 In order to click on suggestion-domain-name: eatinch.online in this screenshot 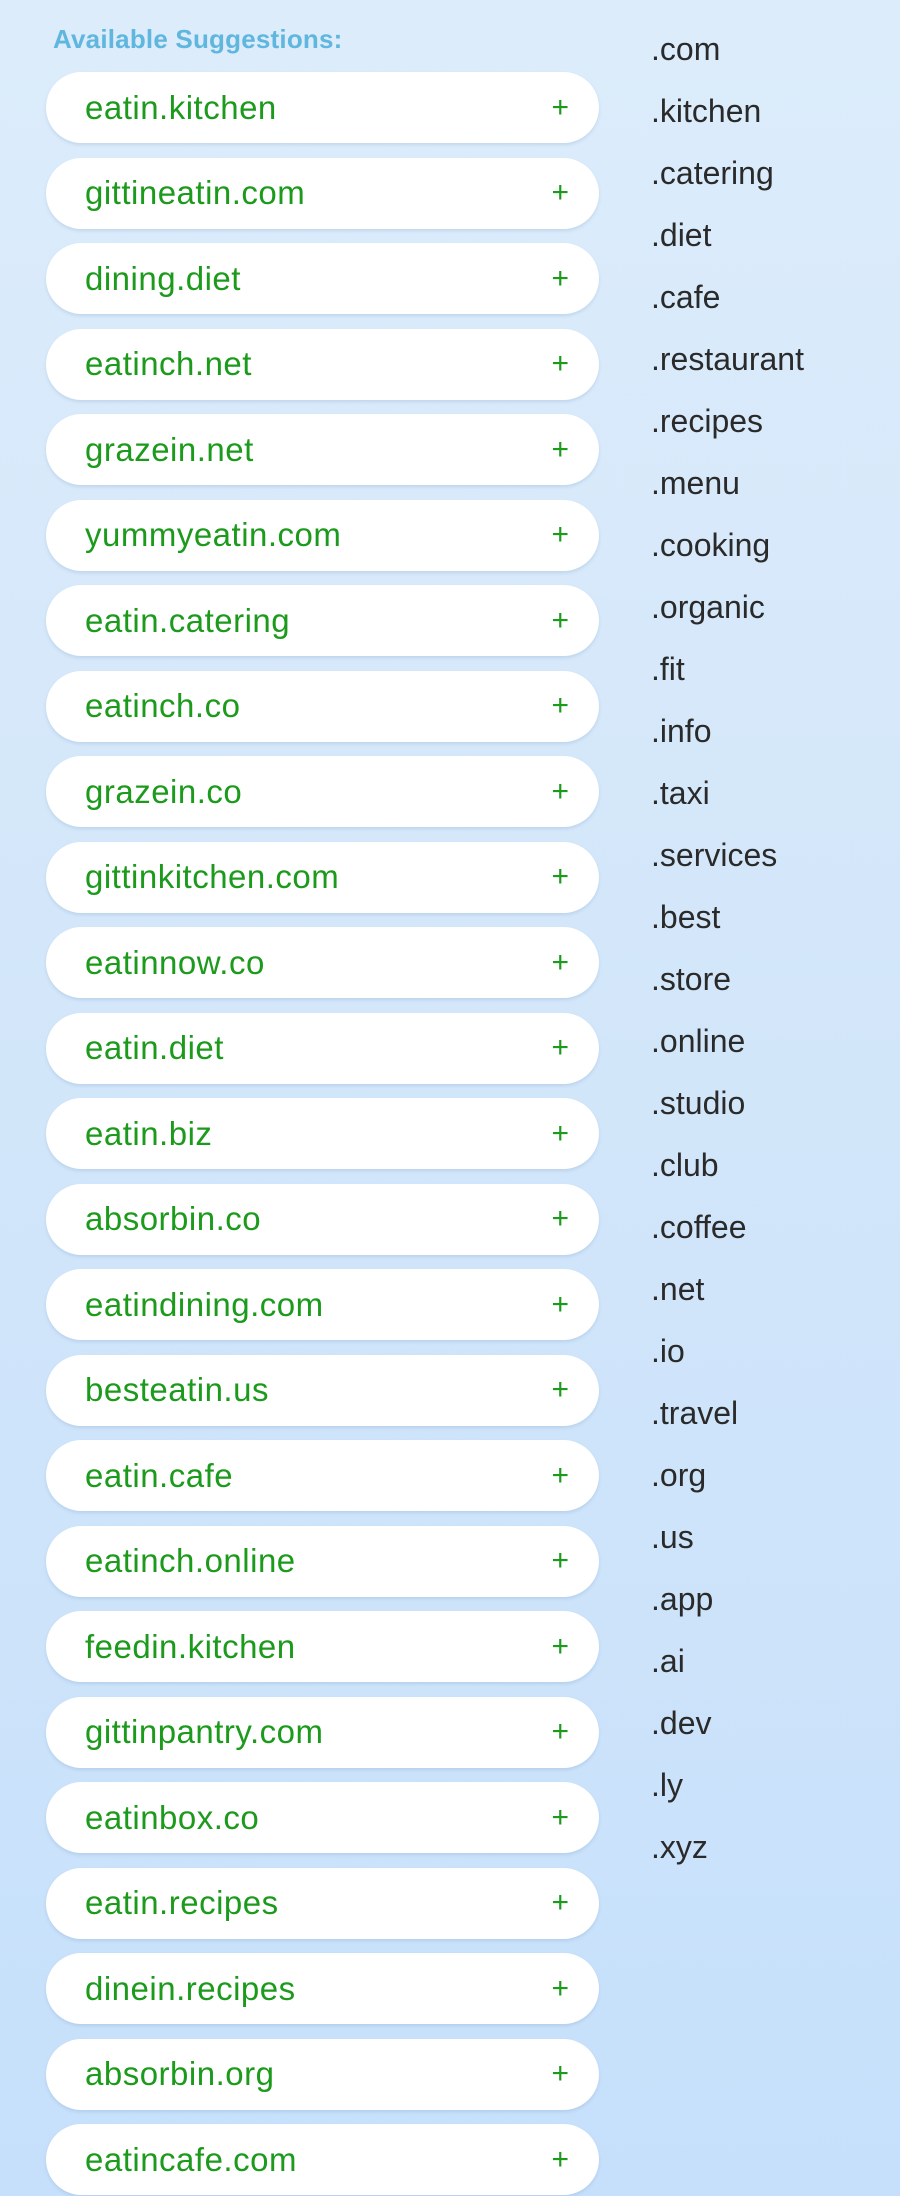, I will do `click(190, 1560)`.